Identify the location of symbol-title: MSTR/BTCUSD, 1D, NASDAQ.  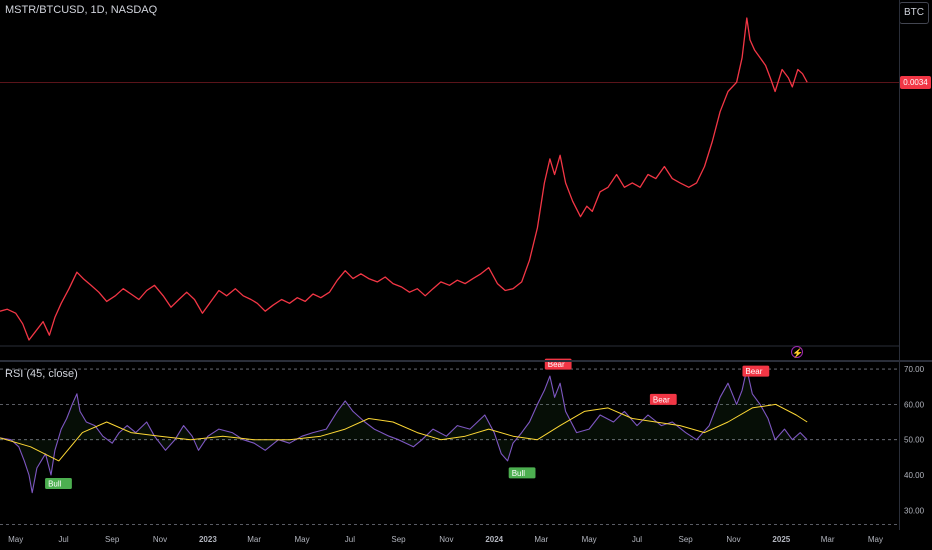
(81, 10).